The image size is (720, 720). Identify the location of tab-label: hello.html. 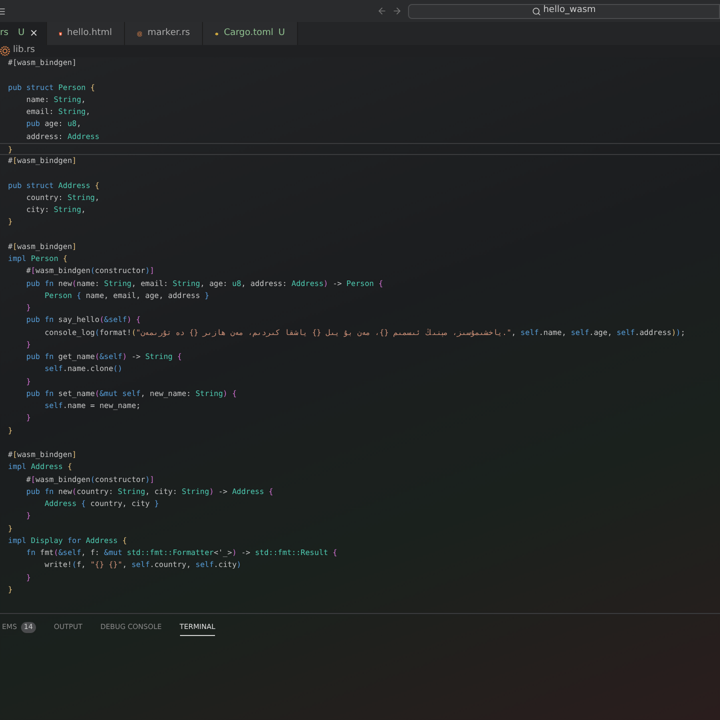
(89, 33).